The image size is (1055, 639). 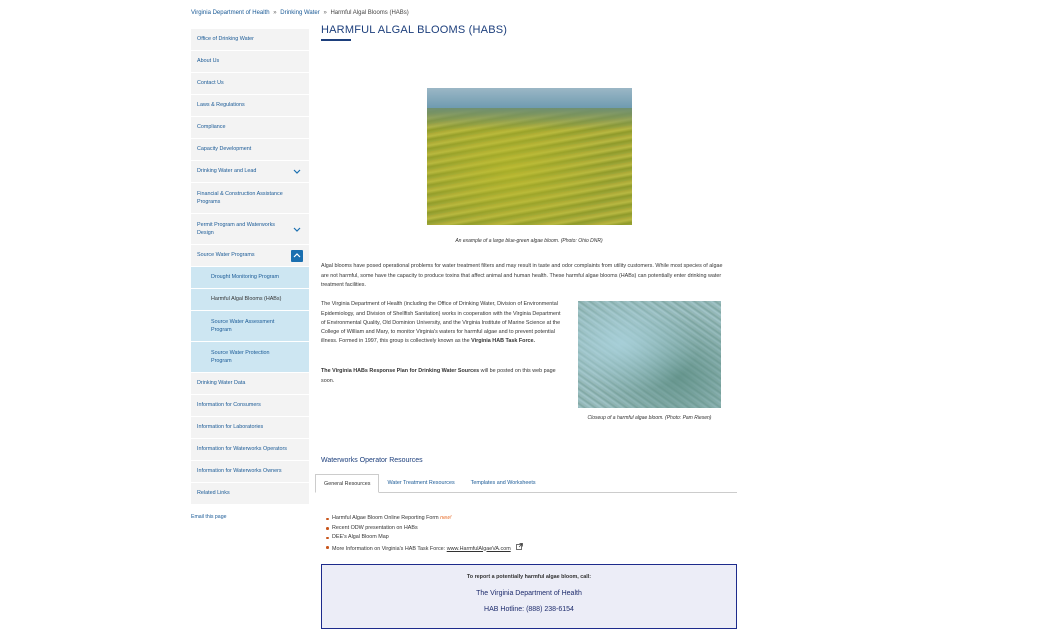 What do you see at coordinates (240, 357) in the screenshot?
I see `subnav-item-label: Source Water Protection Program` at bounding box center [240, 357].